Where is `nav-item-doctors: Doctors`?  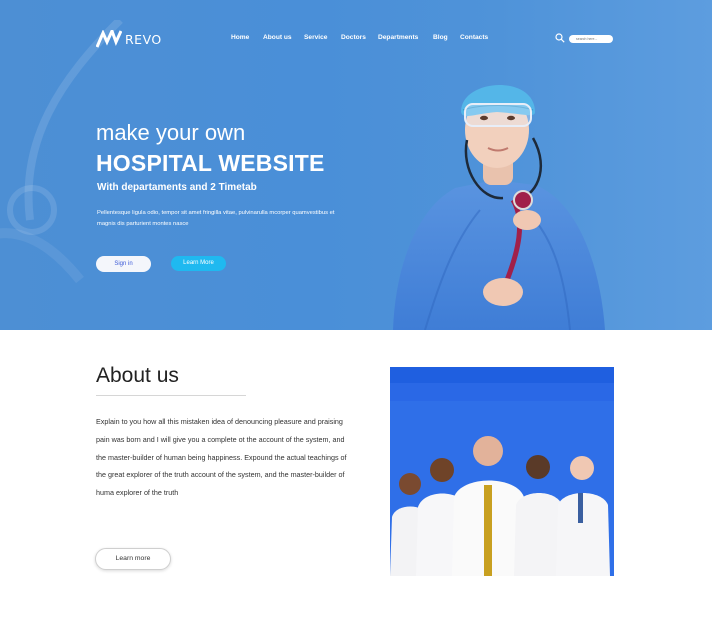 nav-item-doctors: Doctors is located at coordinates (353, 37).